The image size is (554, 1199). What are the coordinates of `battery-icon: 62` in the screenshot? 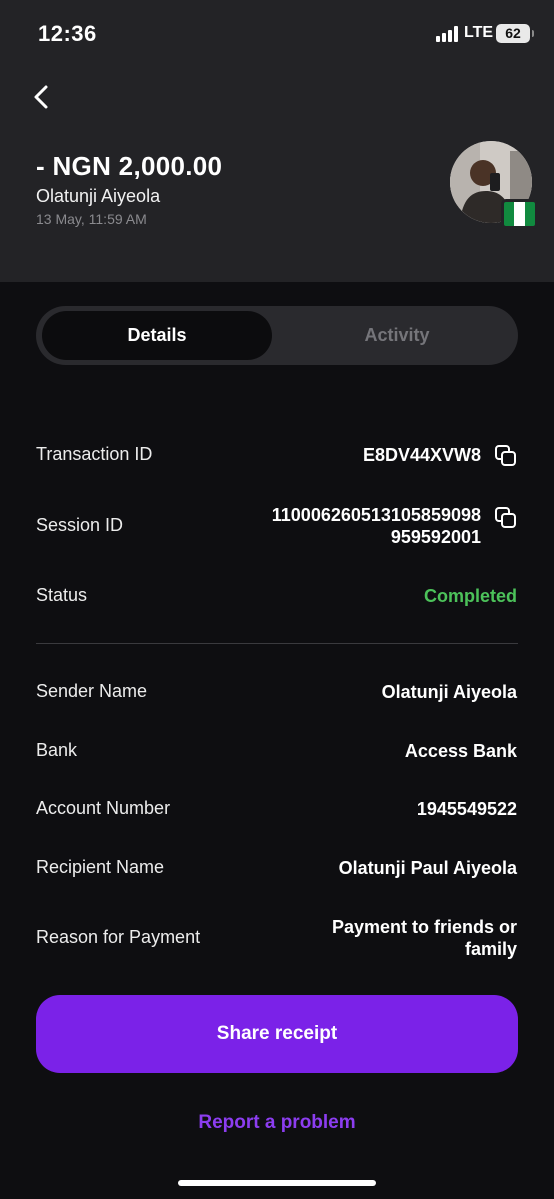 It's located at (515, 33).